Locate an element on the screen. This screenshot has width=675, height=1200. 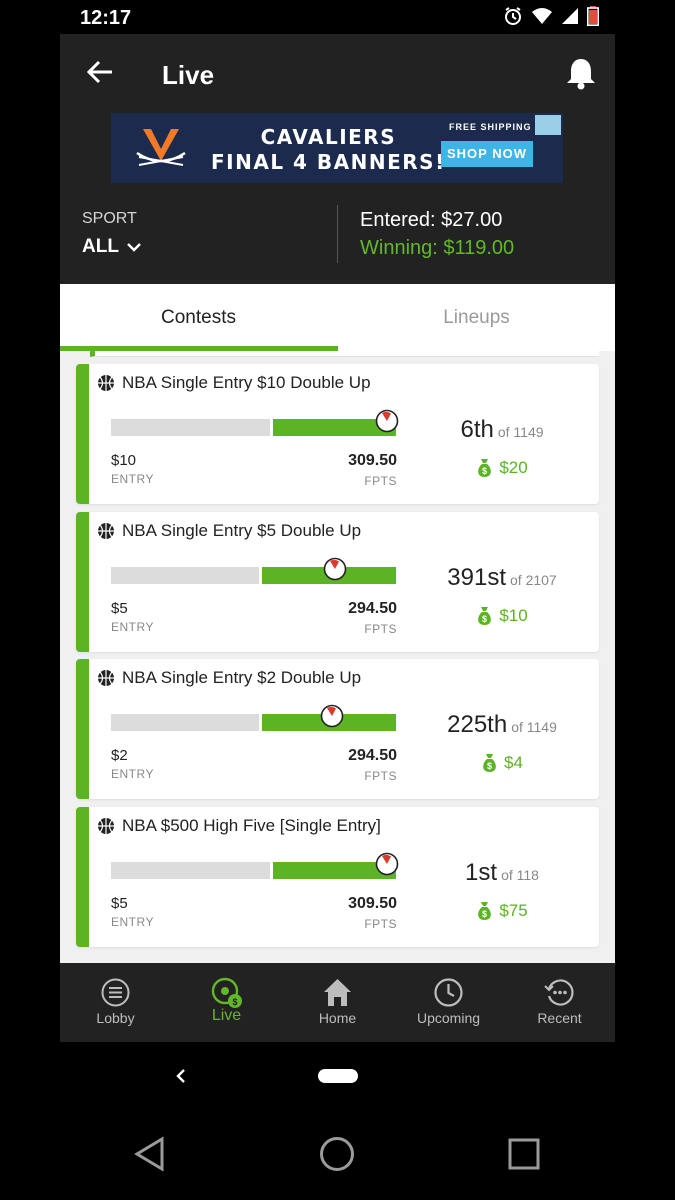
rank-place: 1st is located at coordinates (481, 872).